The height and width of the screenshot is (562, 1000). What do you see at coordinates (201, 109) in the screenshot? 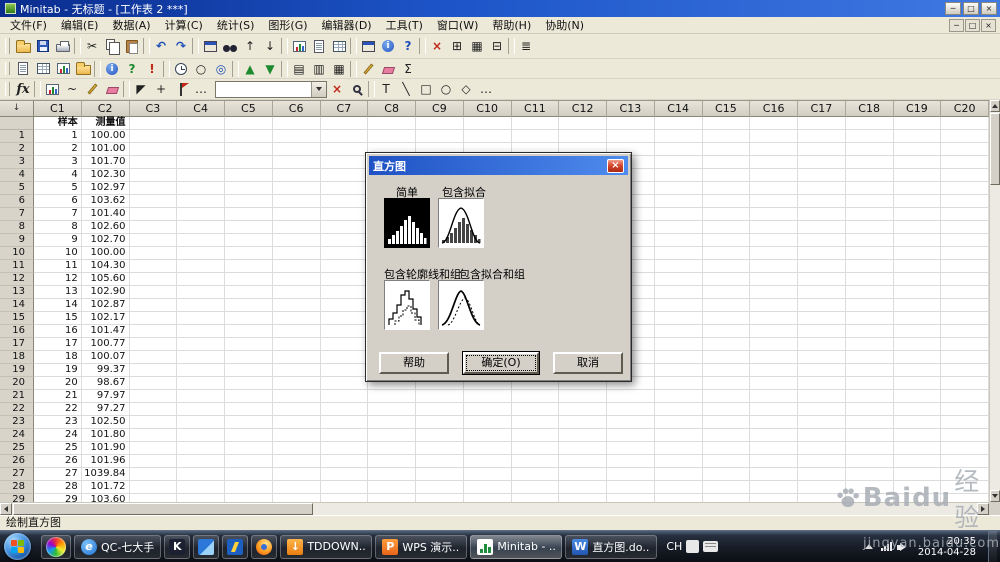
I see `column-header-C4: C4` at bounding box center [201, 109].